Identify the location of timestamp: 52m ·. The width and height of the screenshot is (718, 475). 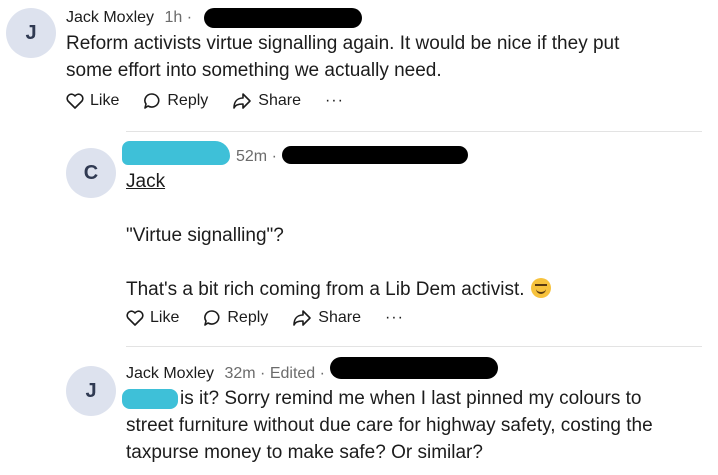
(256, 156).